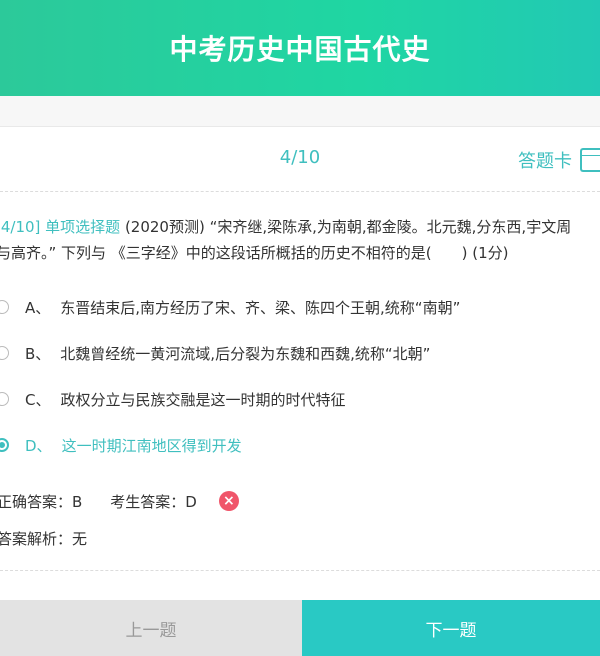 This screenshot has height=656, width=600. What do you see at coordinates (60, 227) in the screenshot?
I see `question-tag: [4/10] 单项选择题` at bounding box center [60, 227].